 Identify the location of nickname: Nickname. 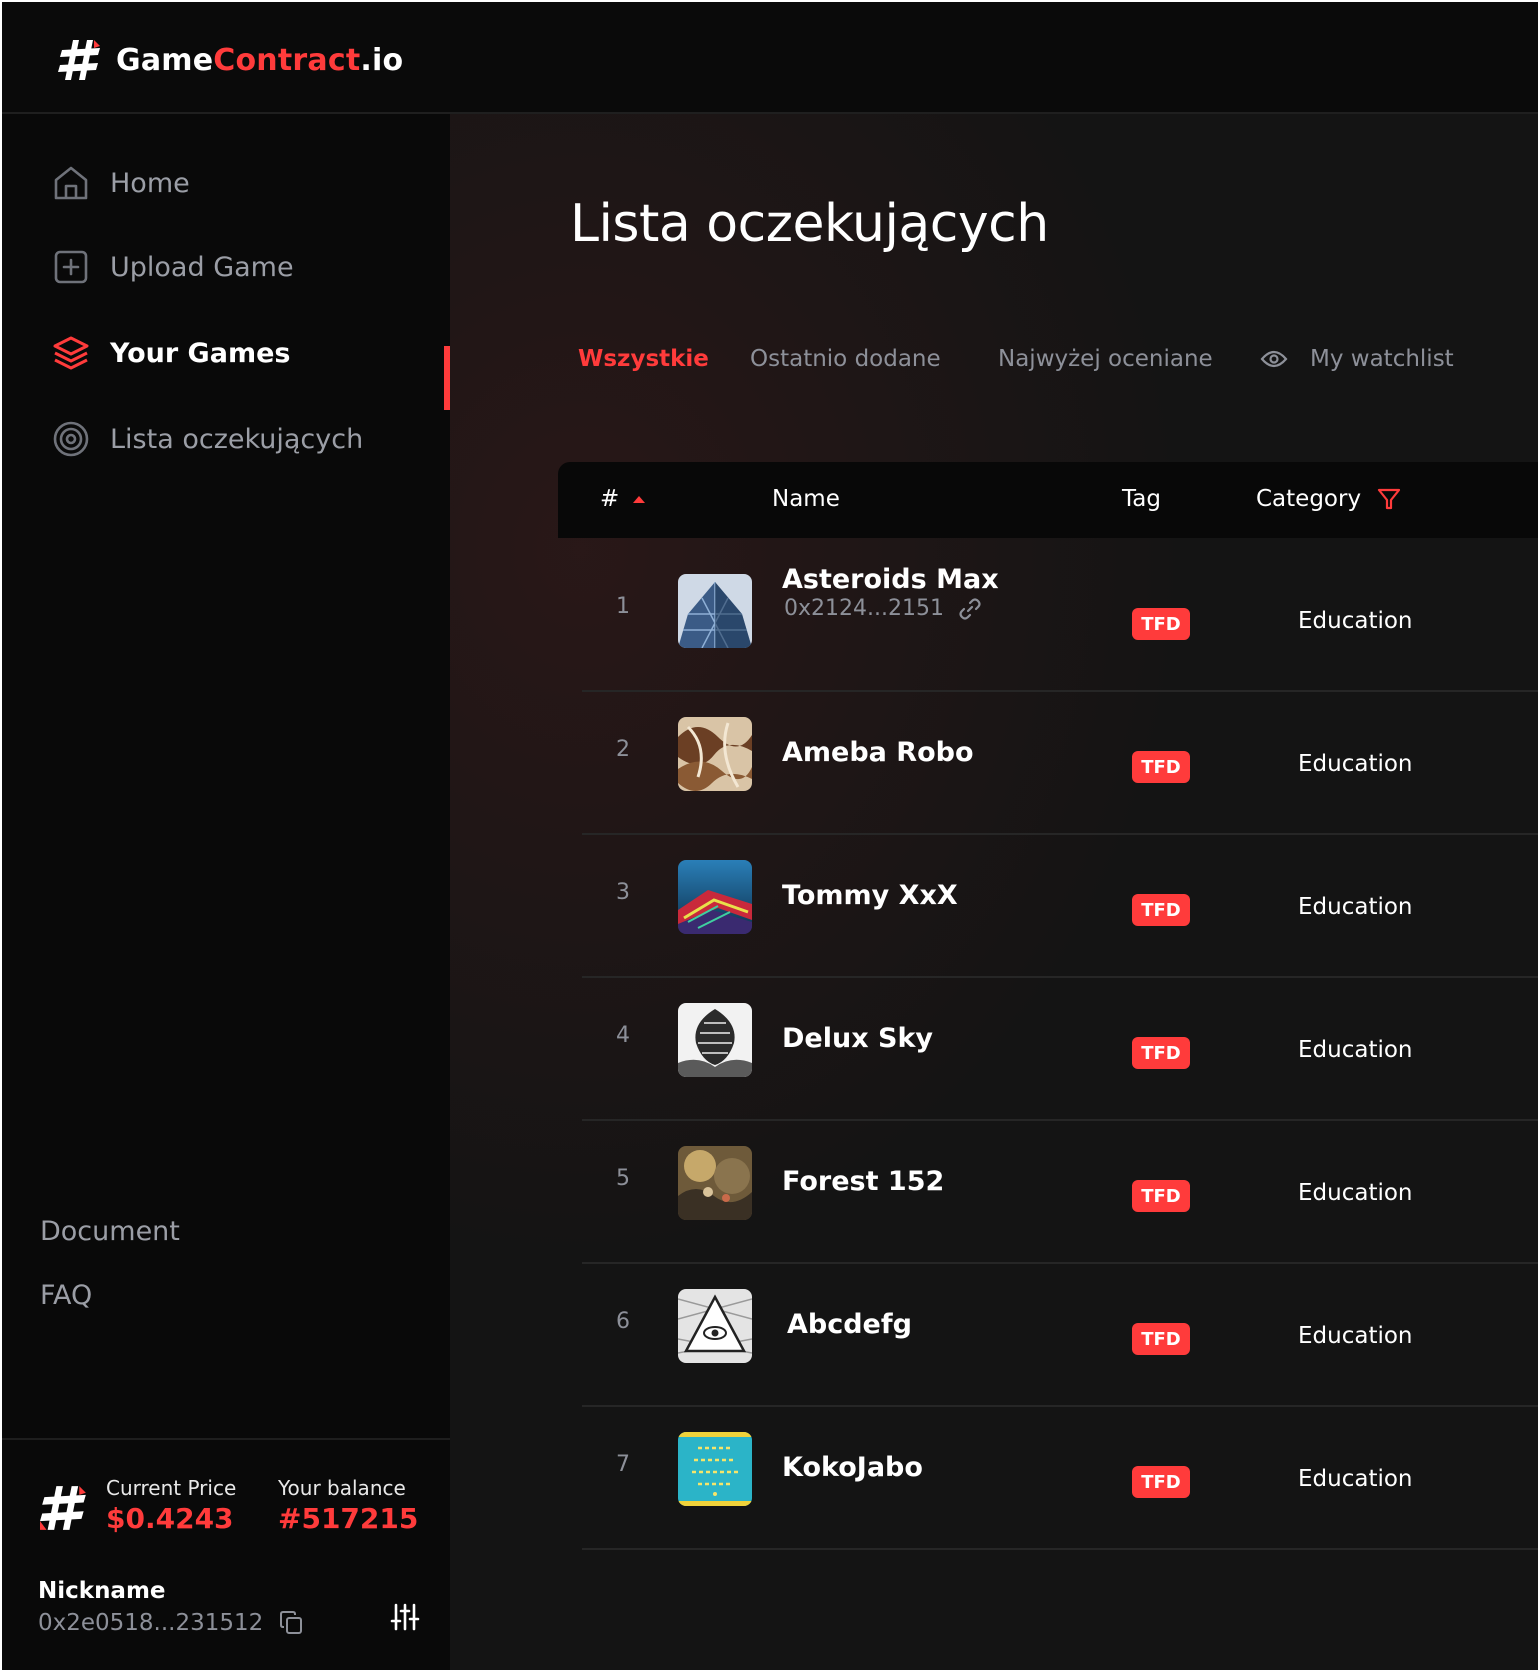
(102, 1591).